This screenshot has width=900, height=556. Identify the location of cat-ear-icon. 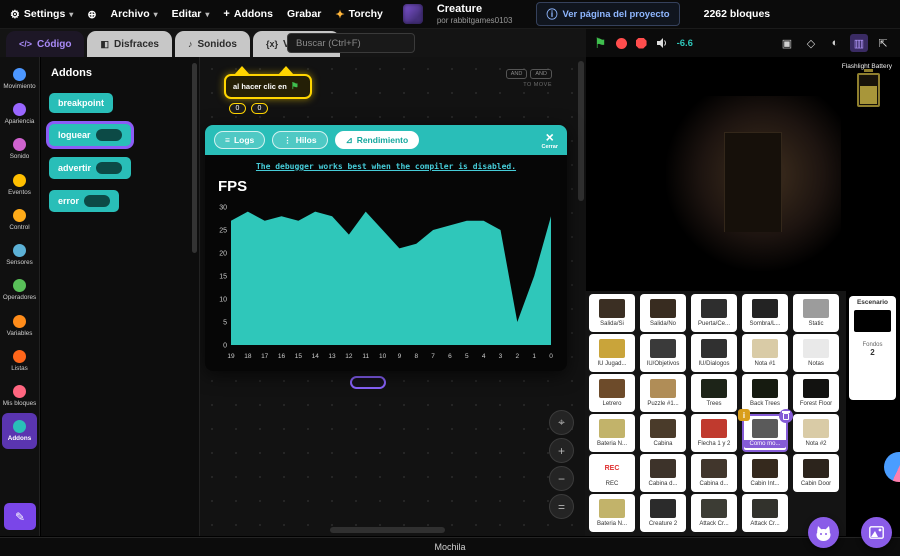
(242, 70).